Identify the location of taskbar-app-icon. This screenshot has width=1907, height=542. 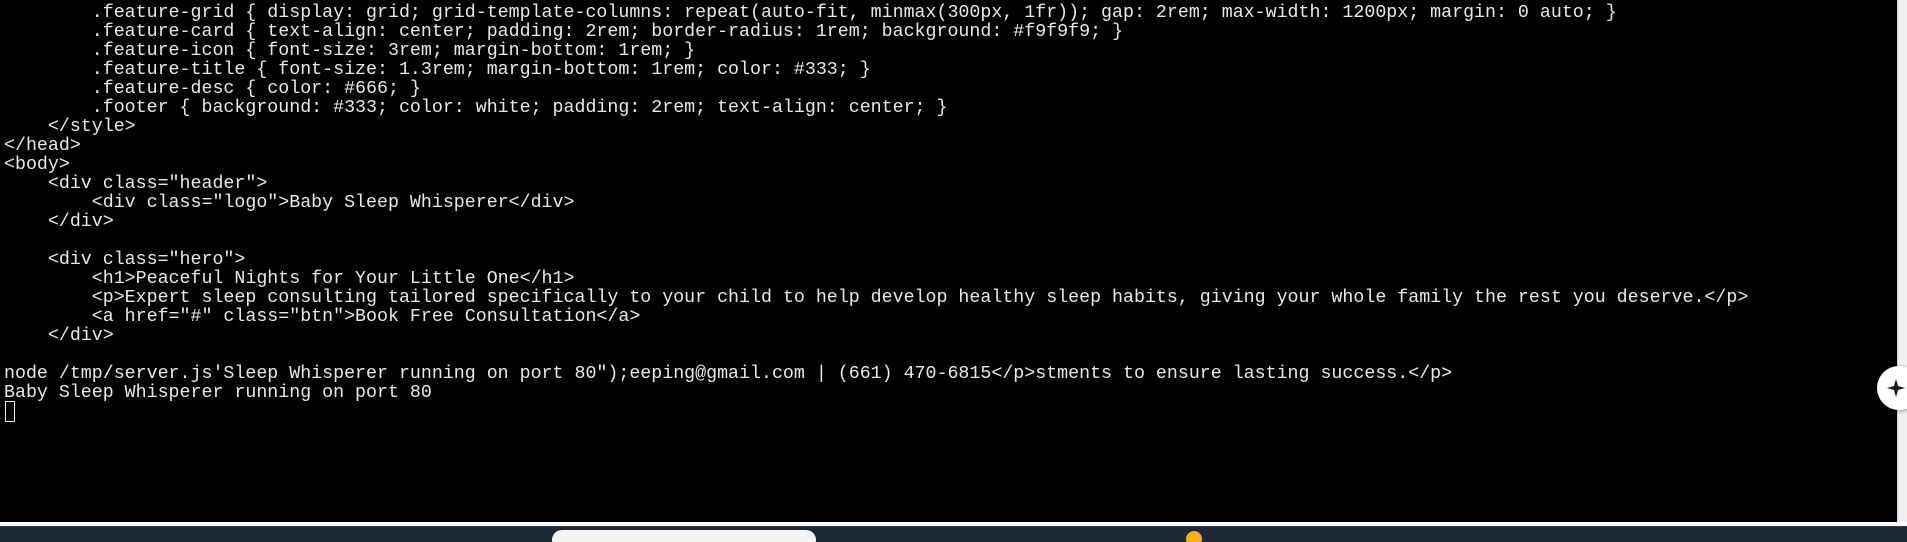
(1194, 536).